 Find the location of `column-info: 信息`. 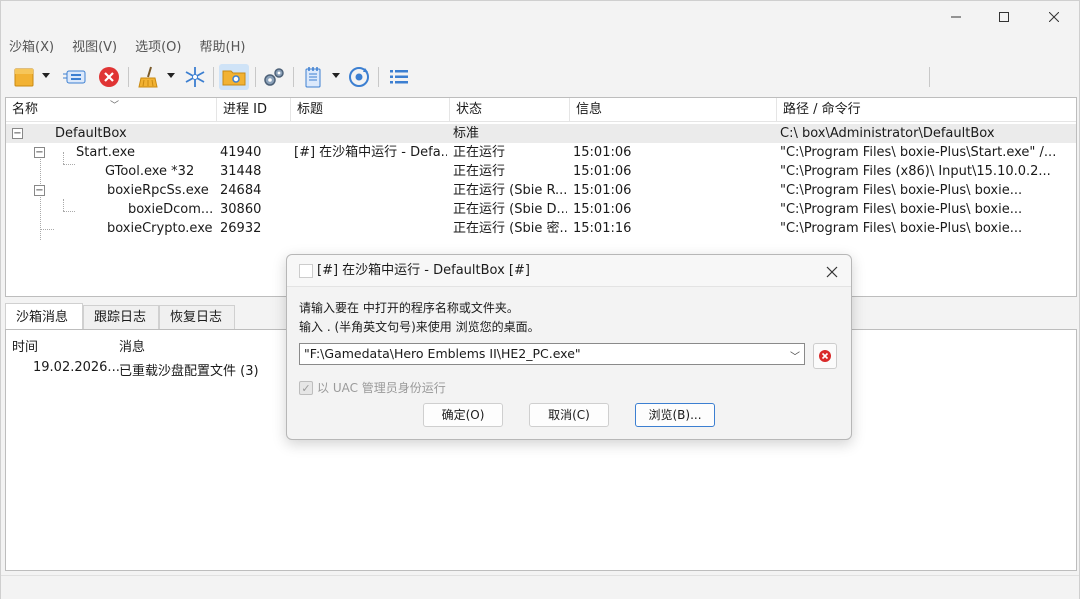

column-info: 信息 is located at coordinates (673, 110).